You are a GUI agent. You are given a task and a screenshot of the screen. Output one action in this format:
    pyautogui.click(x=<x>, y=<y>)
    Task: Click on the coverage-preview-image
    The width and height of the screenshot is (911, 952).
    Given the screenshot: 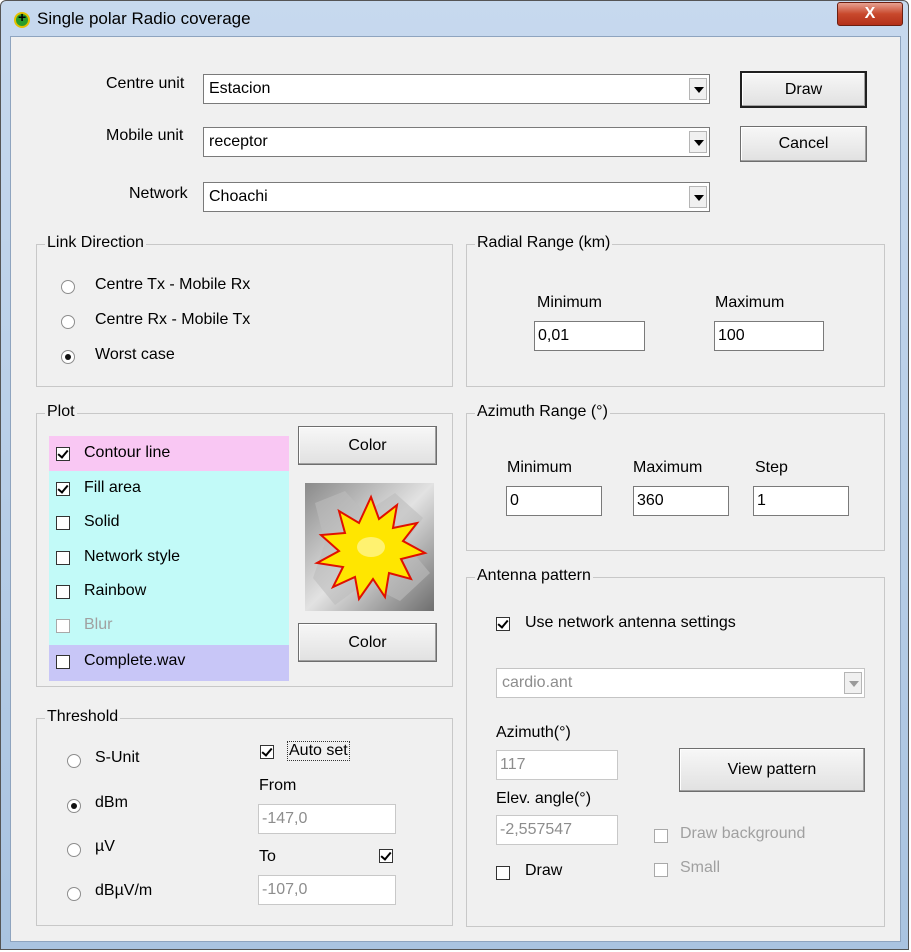 What is the action you would take?
    pyautogui.click(x=369, y=547)
    